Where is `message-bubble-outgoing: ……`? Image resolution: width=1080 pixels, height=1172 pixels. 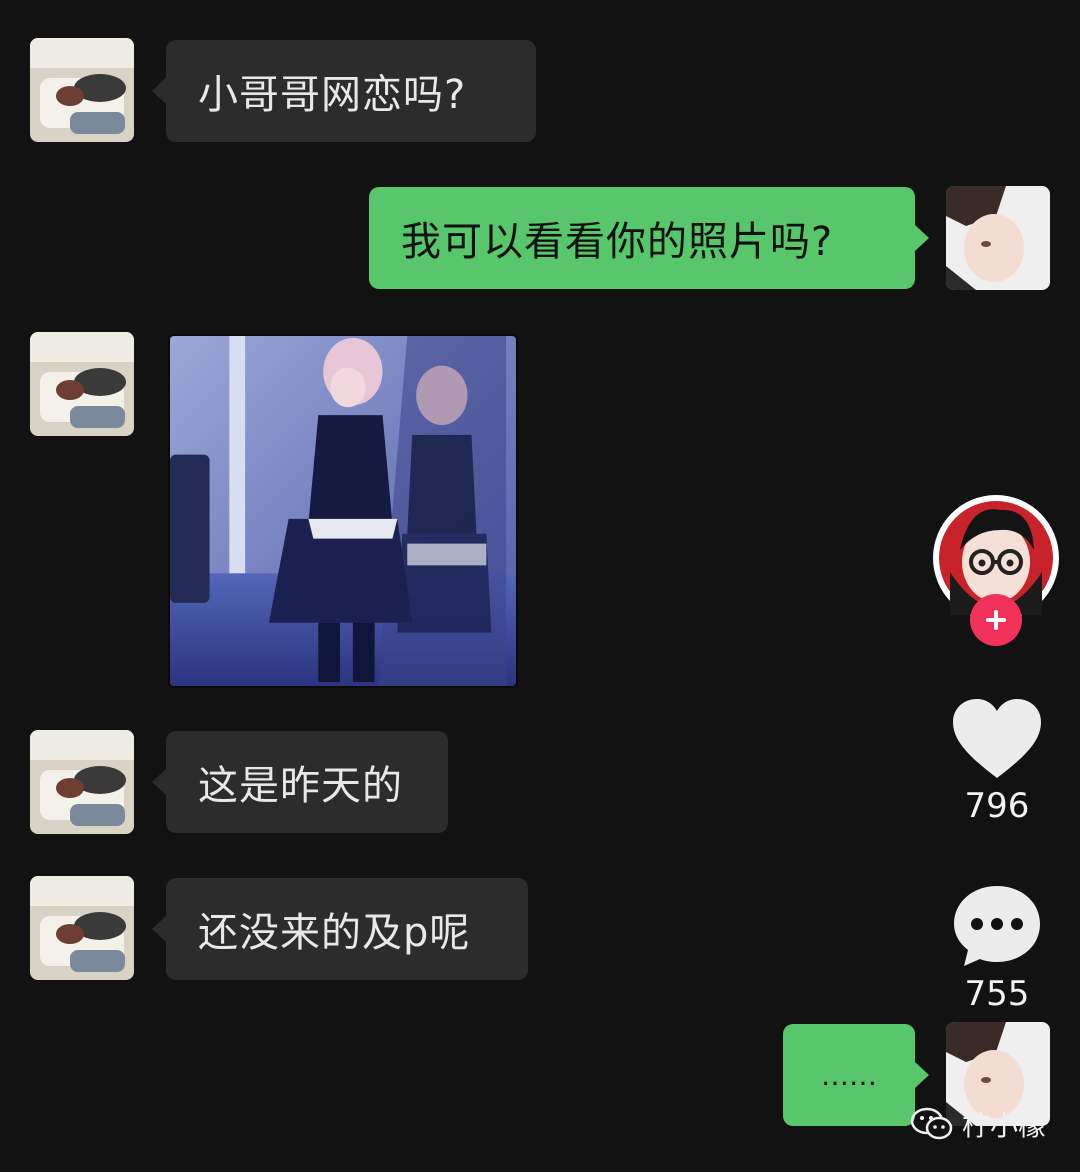 message-bubble-outgoing: …… is located at coordinates (856, 1075).